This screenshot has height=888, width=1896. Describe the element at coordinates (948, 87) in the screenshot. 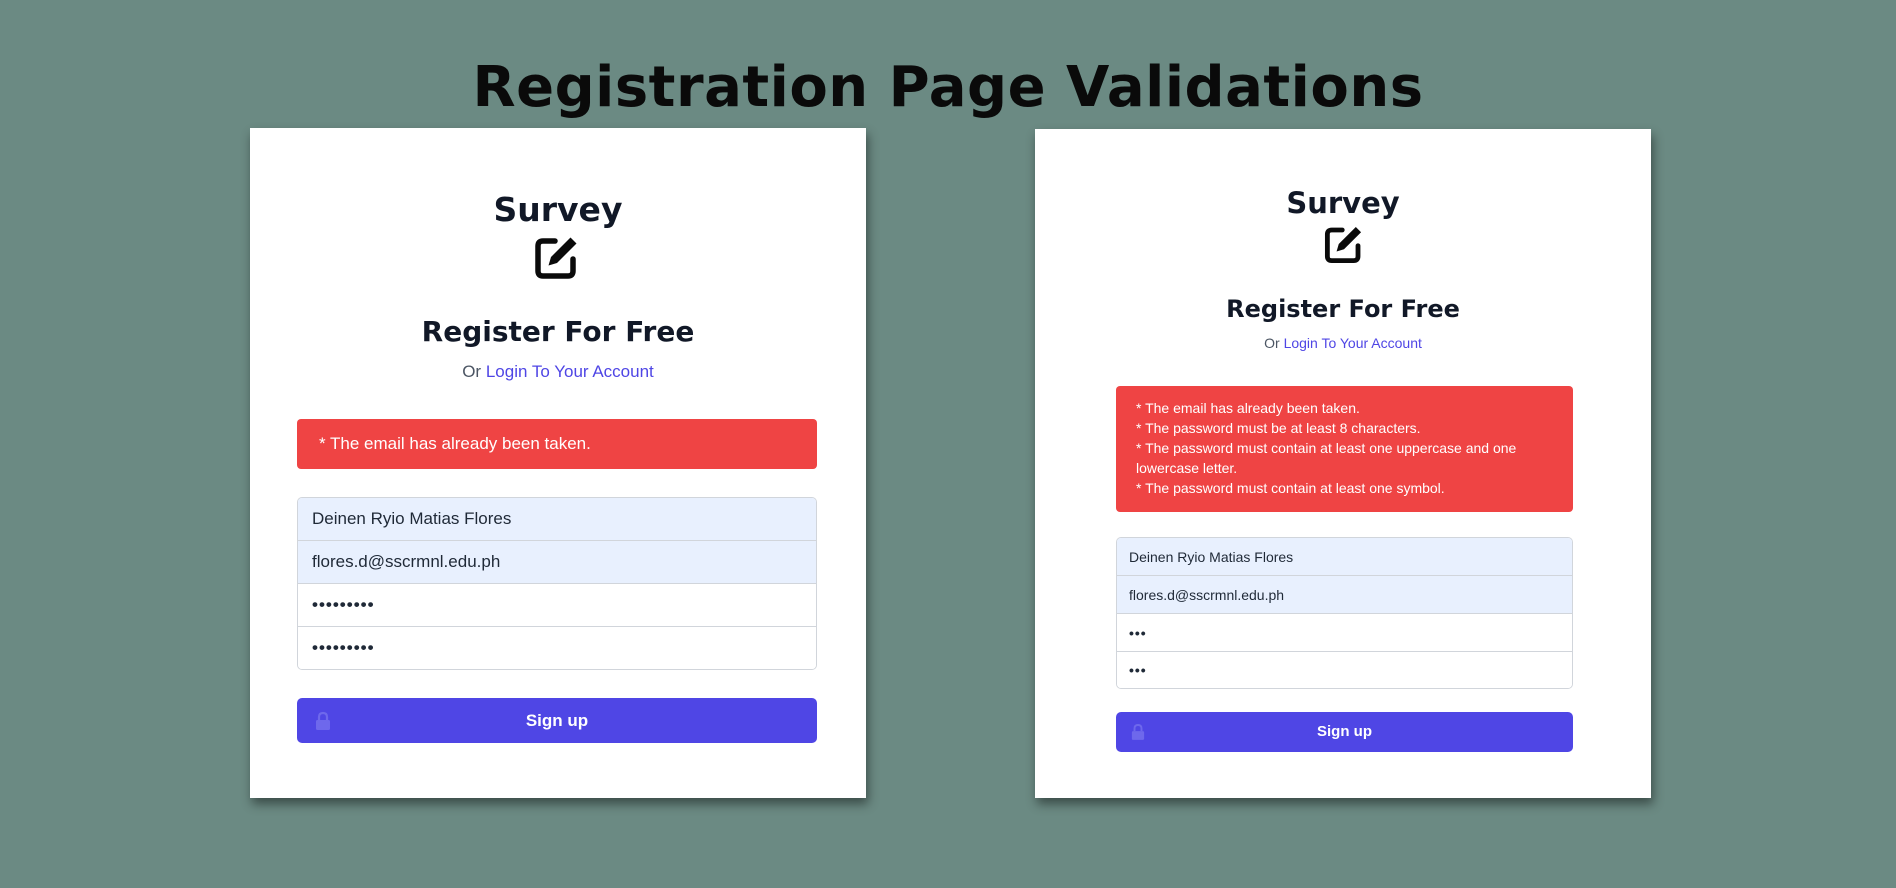

I see `page-title: Registration Page Validations` at that location.